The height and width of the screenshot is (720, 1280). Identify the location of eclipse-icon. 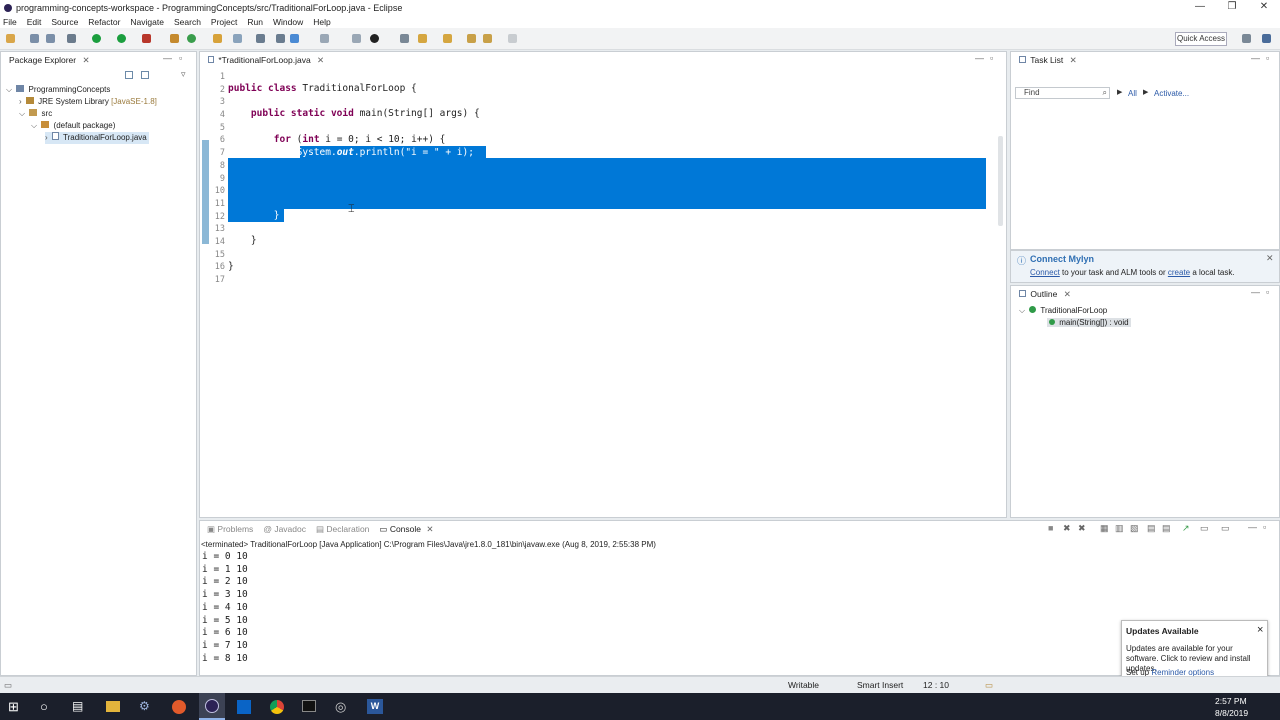
(212, 706).